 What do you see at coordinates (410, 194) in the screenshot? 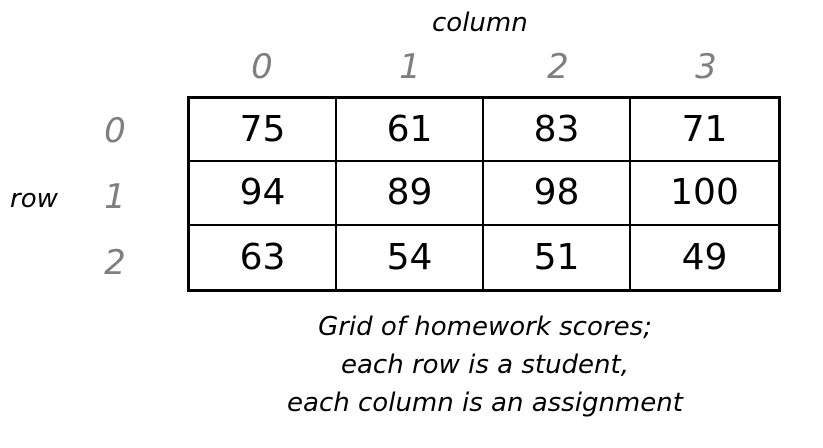
I see `grid-cell-r1-c1: 89` at bounding box center [410, 194].